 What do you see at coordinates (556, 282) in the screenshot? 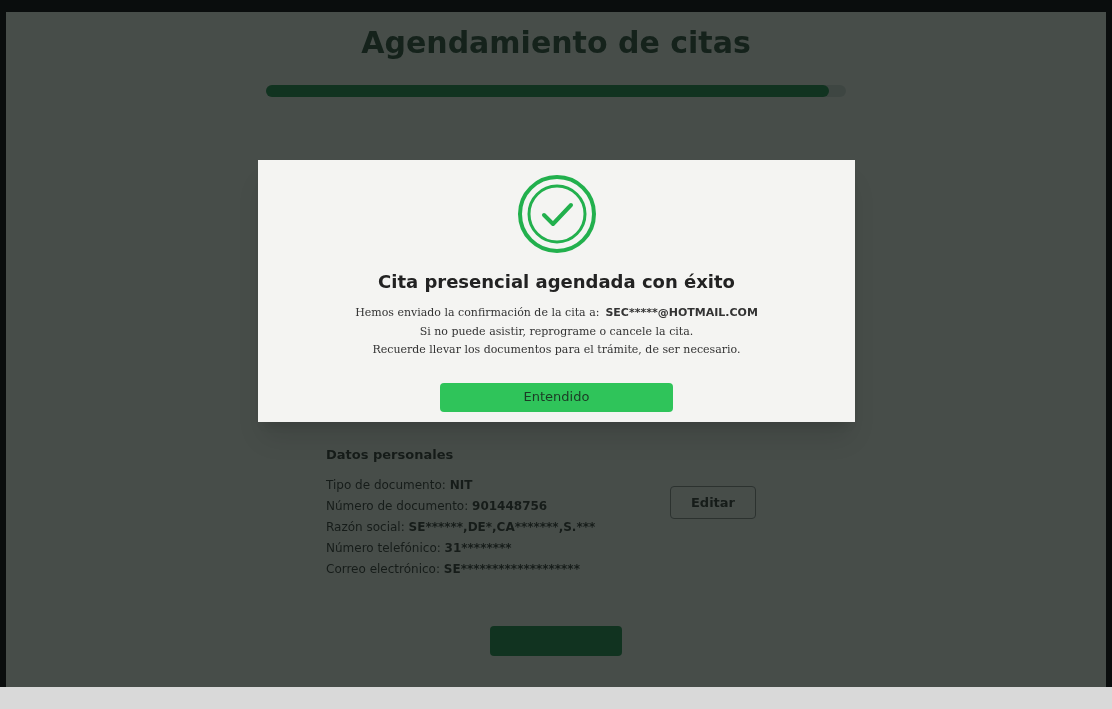
I see `dialog-title: Cita presencial agendada con éxito` at bounding box center [556, 282].